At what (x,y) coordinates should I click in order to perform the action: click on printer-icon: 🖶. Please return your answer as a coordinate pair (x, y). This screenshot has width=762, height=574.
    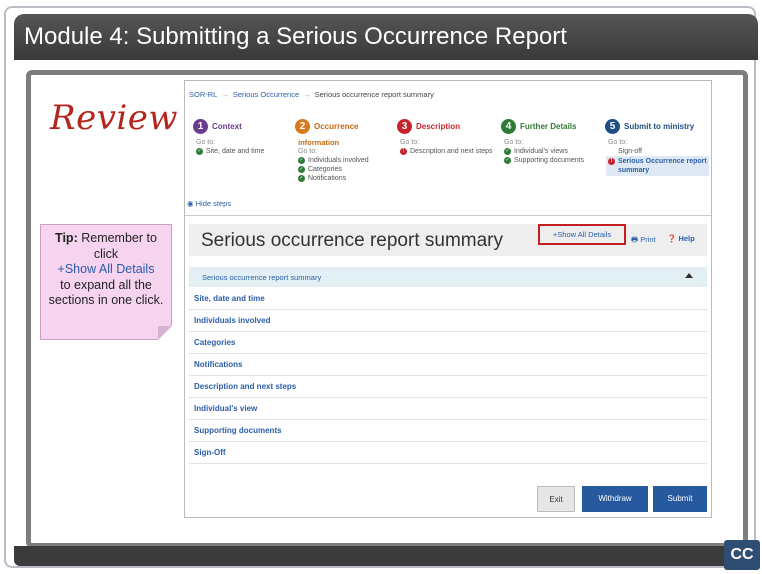
    Looking at the image, I should click on (635, 239).